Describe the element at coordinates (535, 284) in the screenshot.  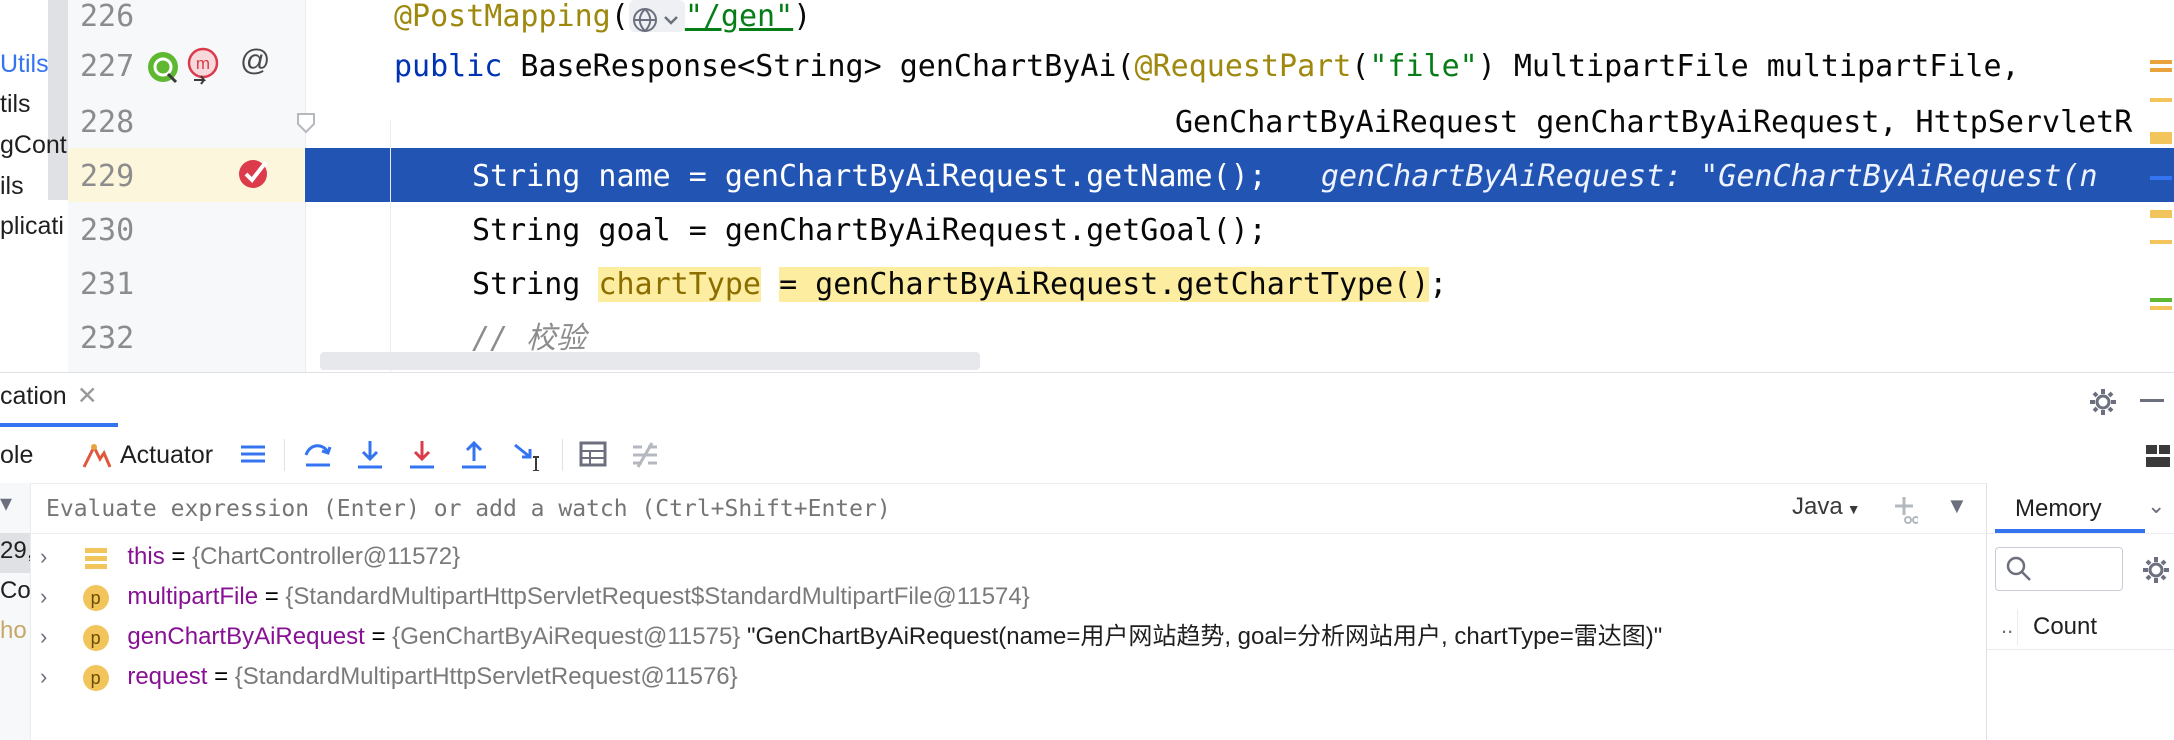
I see `code-token: String` at that location.